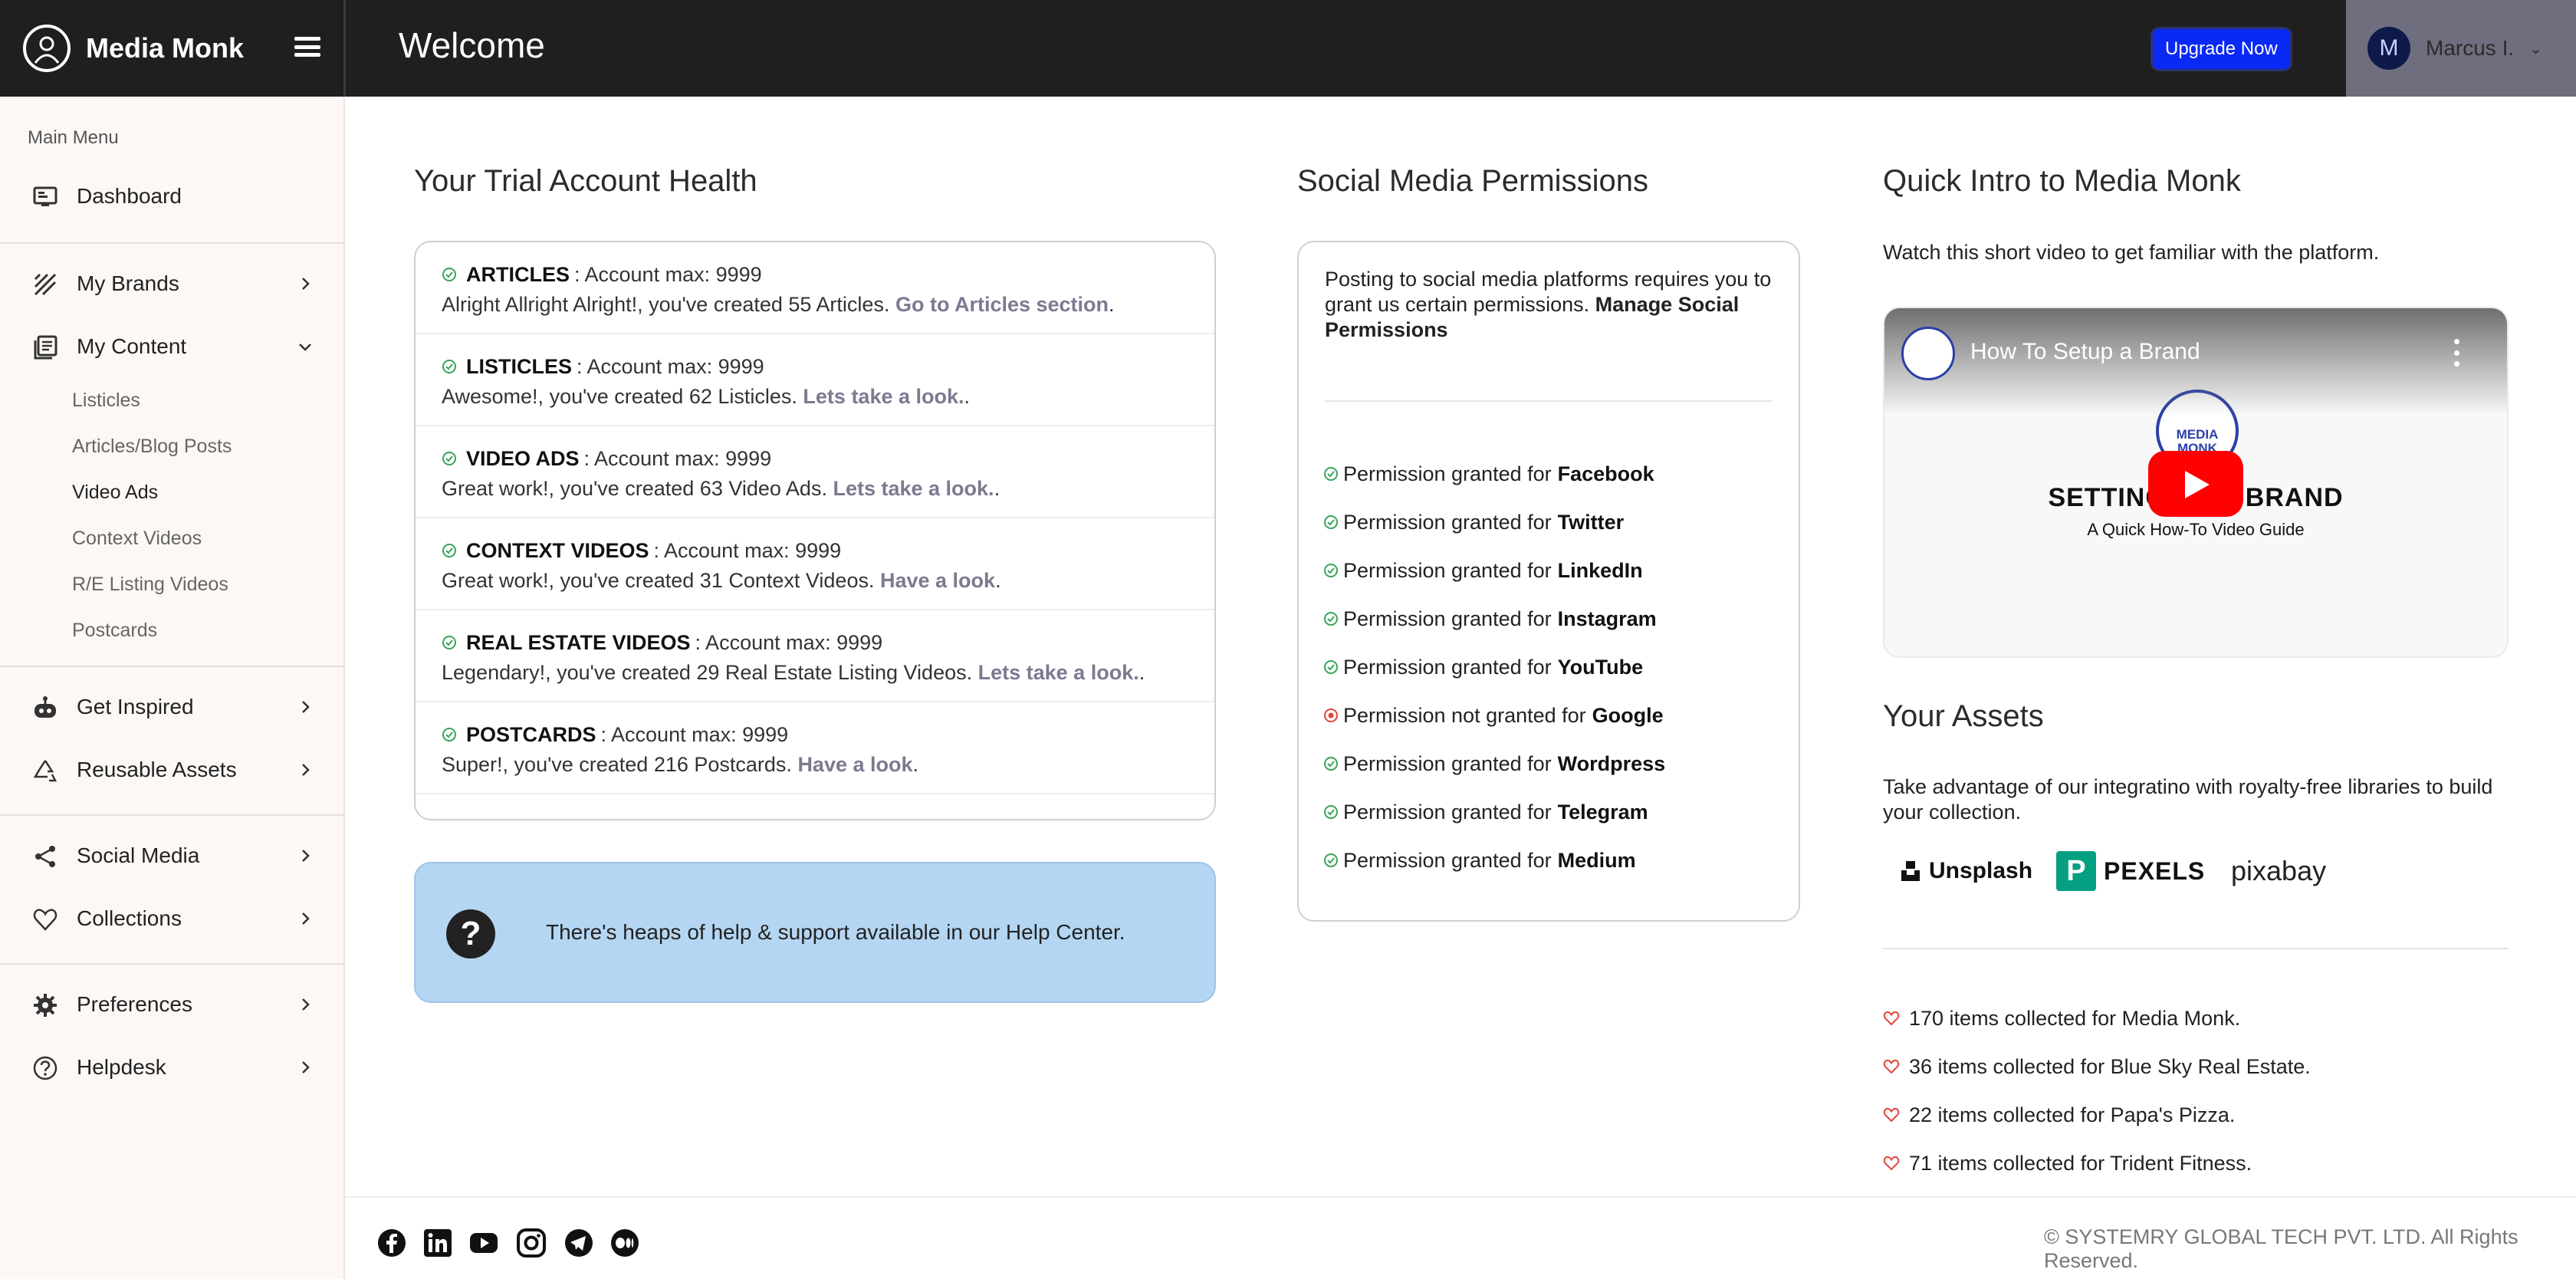 The width and height of the screenshot is (2576, 1279). I want to click on sidebar-item-preferences: Preferences, so click(172, 1004).